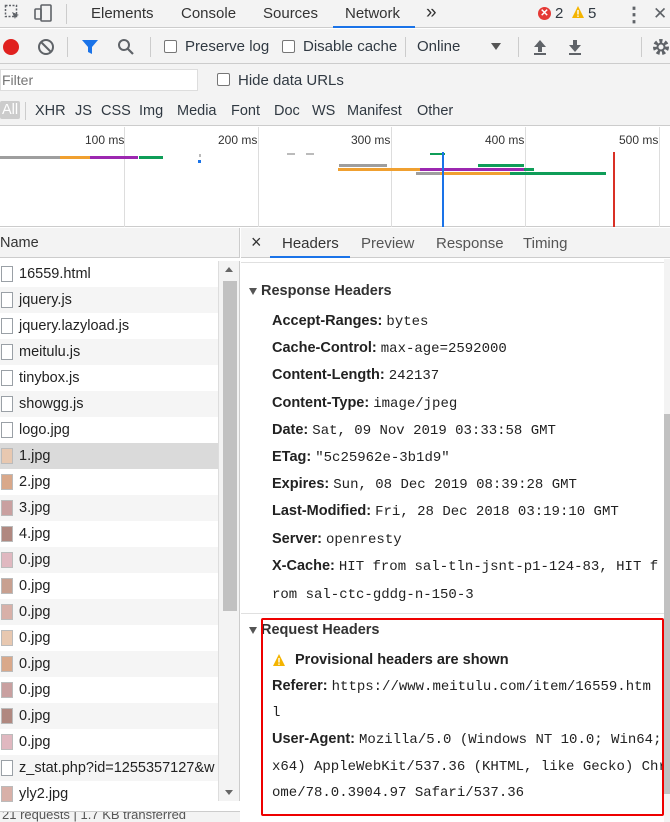  Describe the element at coordinates (109, 534) in the screenshot. I see `request-row: 4.jpg` at that location.